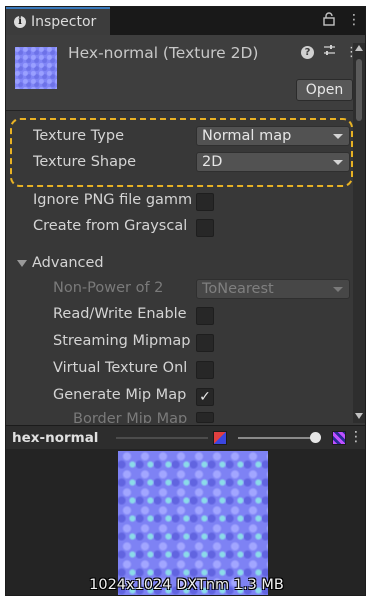 The height and width of the screenshot is (599, 370). I want to click on preview-title: hex-normal, so click(55, 438).